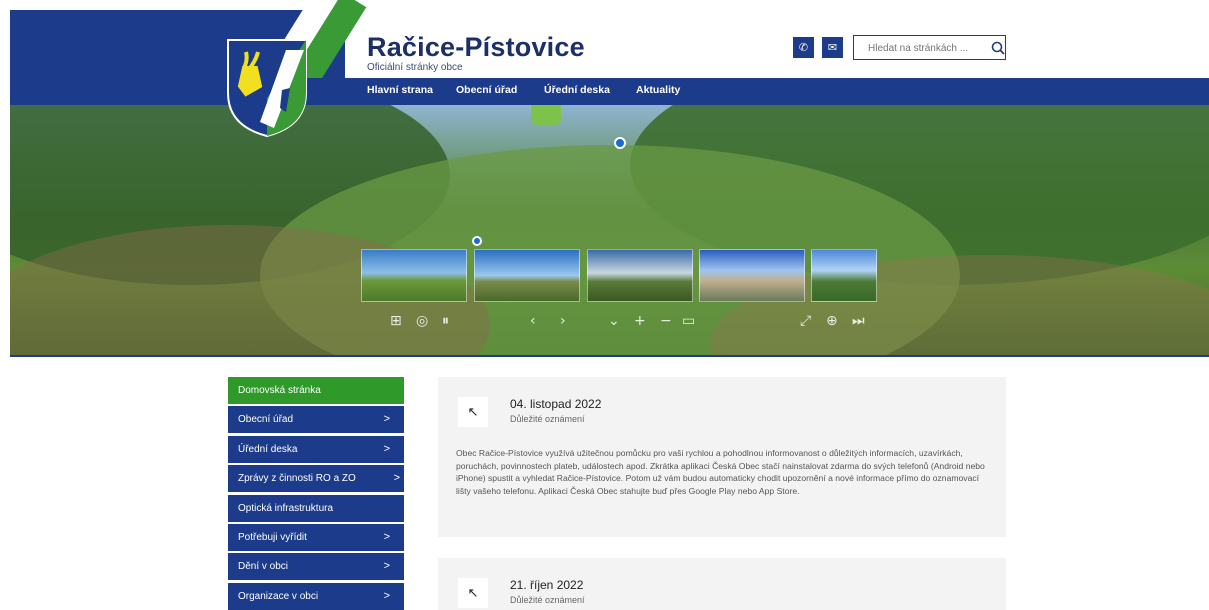  I want to click on sidebar-item-label: Dění v obci, so click(263, 567).